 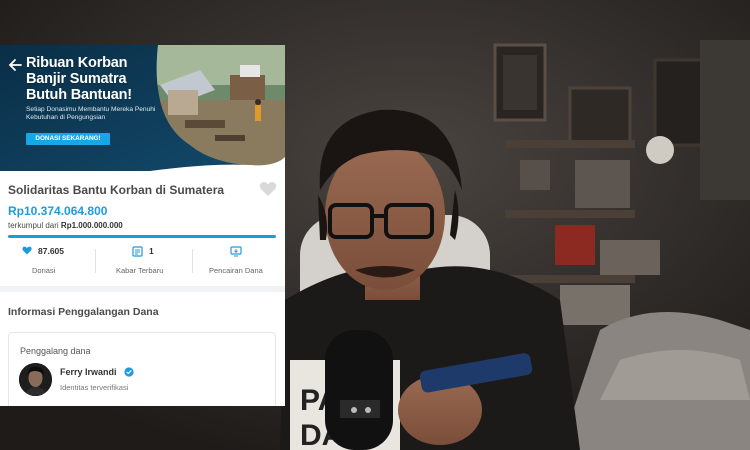 What do you see at coordinates (47, 261) in the screenshot?
I see `stat-donations: 87.605 Donasi` at bounding box center [47, 261].